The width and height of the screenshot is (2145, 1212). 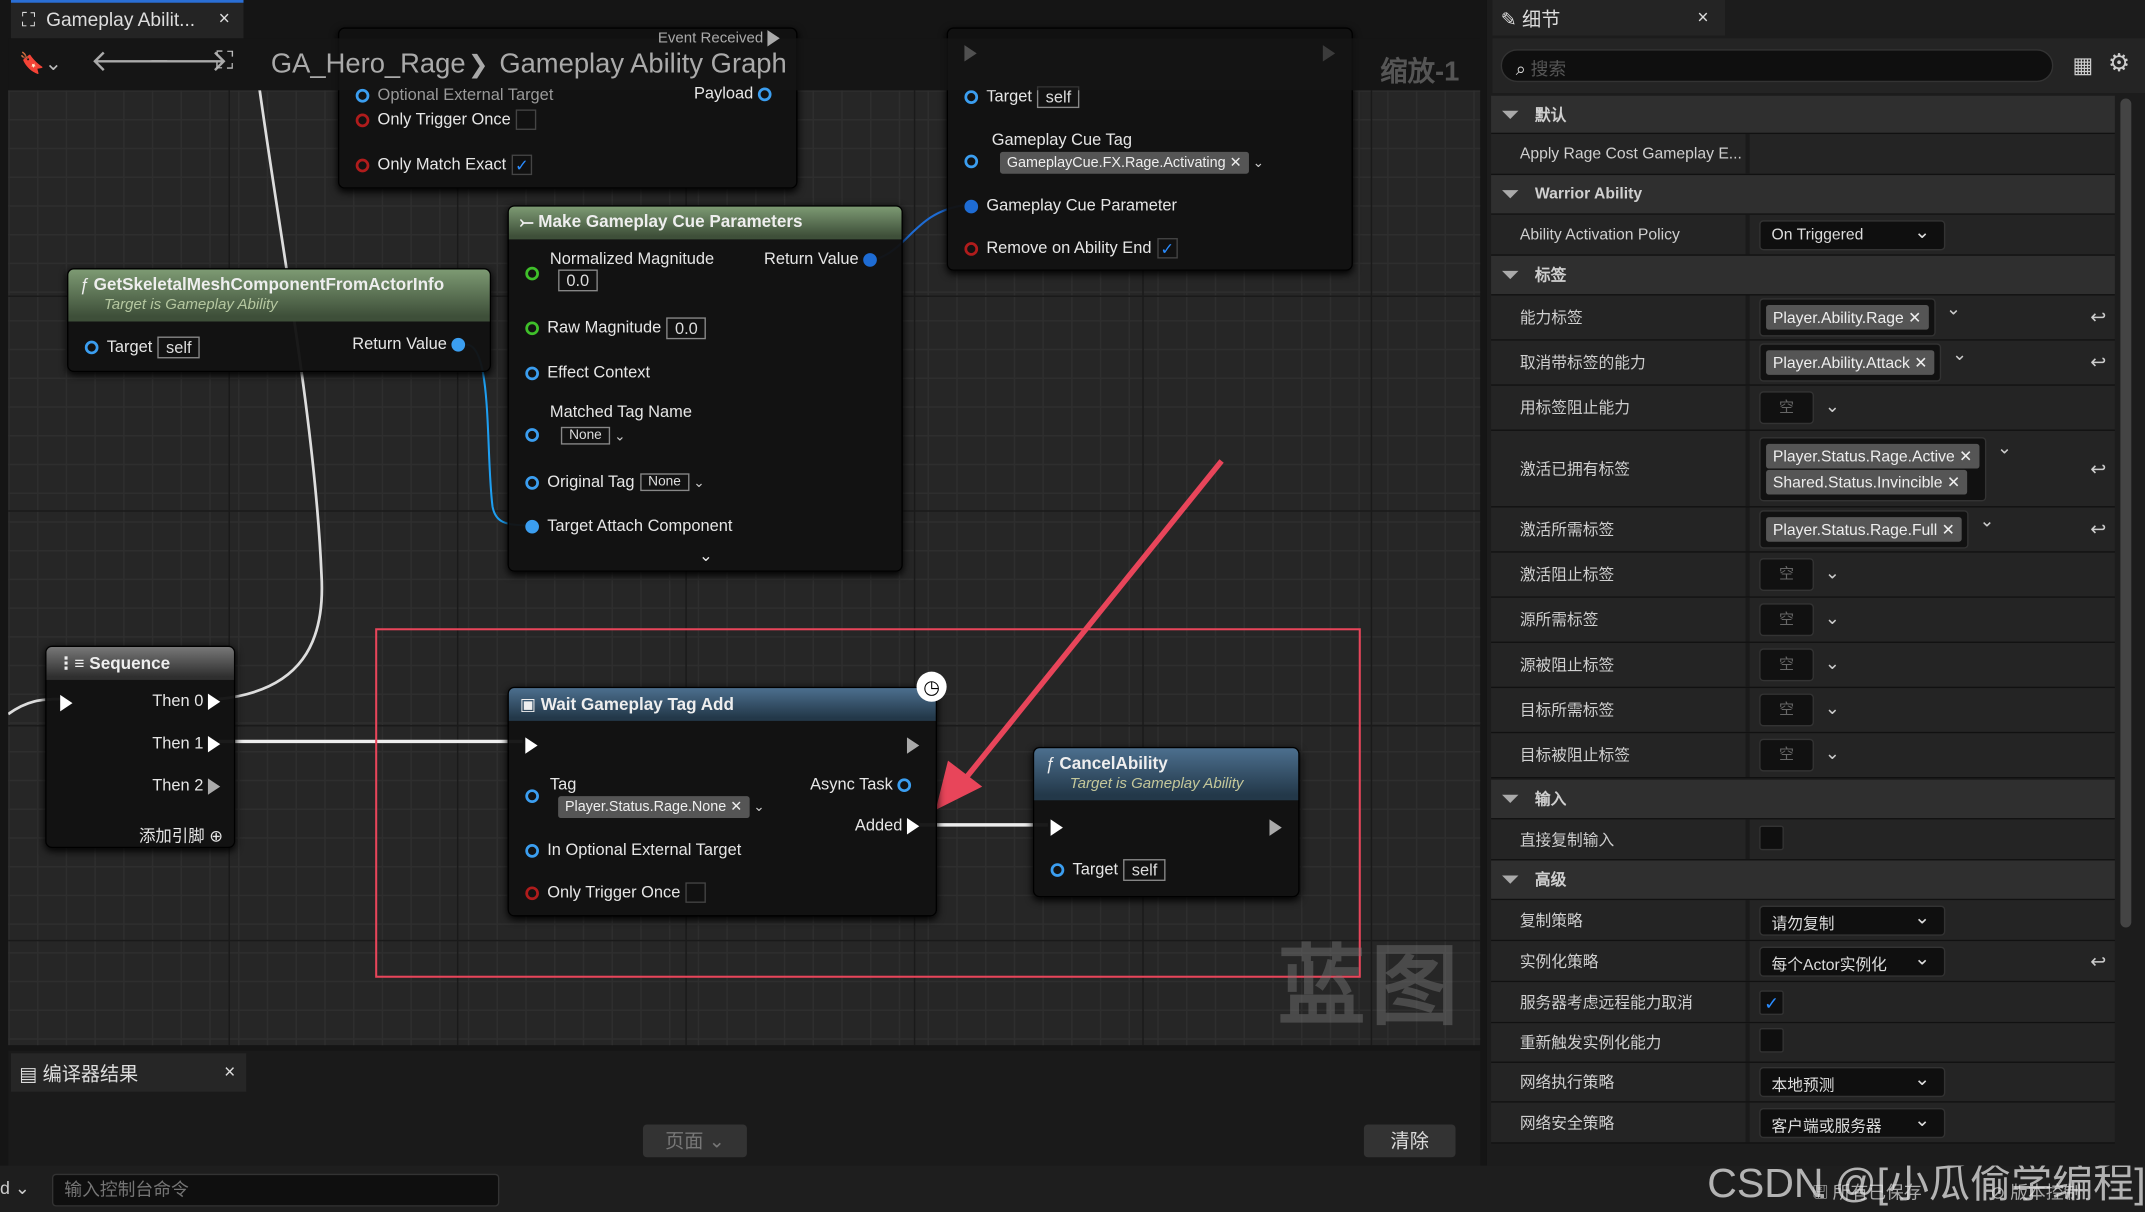 I want to click on details-search: ⌕ 搜索, so click(x=1777, y=66).